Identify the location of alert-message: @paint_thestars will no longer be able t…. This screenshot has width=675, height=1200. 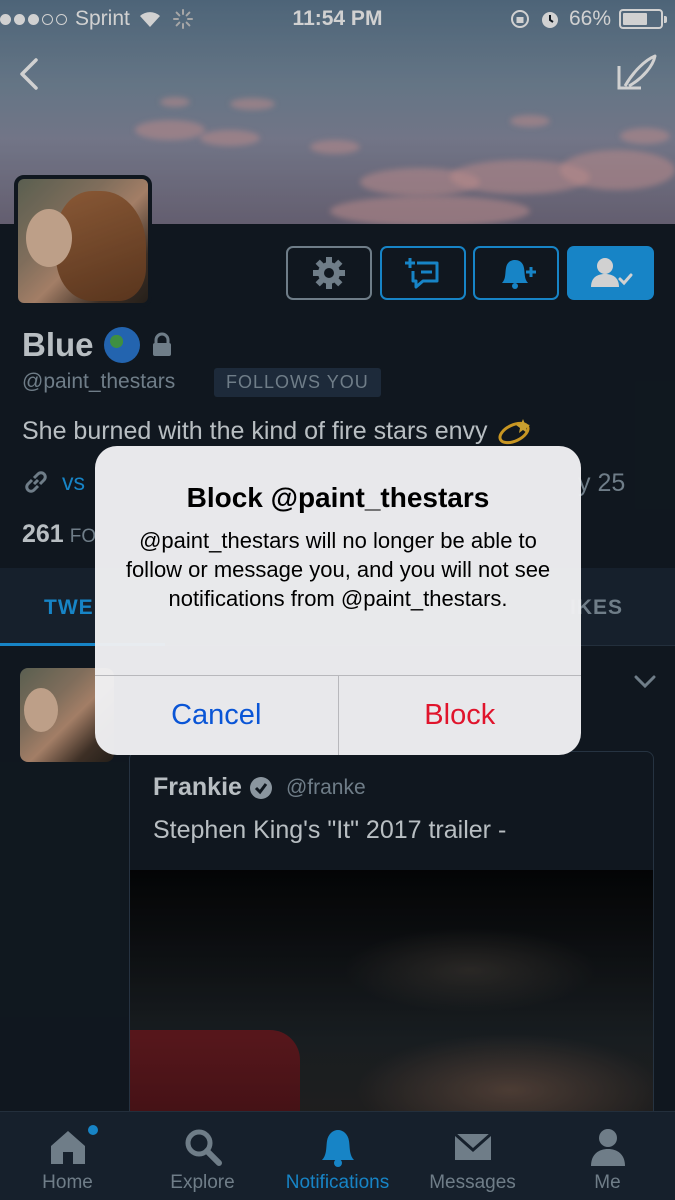
(338, 569).